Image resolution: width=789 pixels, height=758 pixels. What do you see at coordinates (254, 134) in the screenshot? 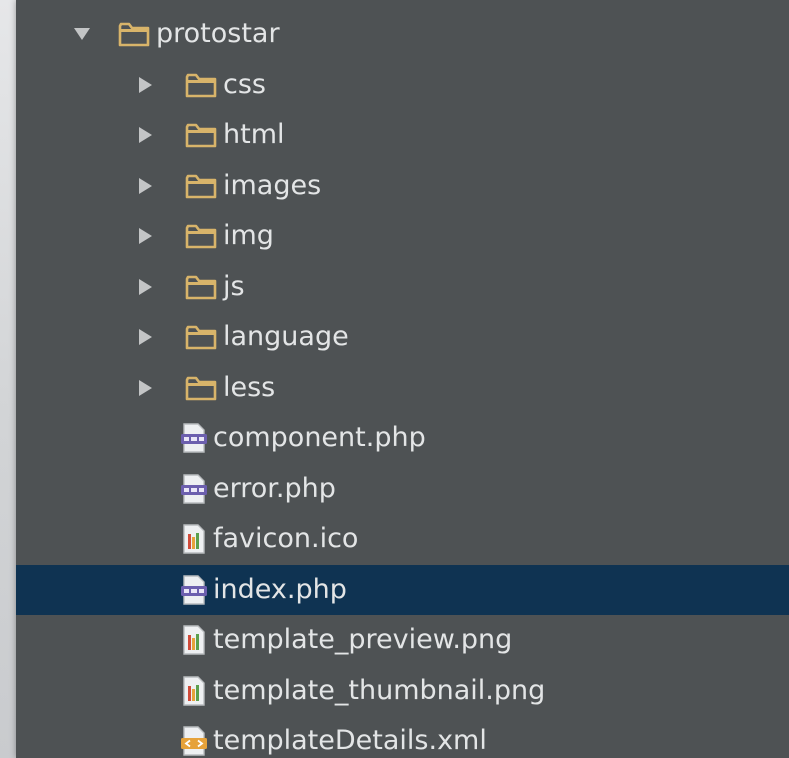
I see `tree-item-label: html` at bounding box center [254, 134].